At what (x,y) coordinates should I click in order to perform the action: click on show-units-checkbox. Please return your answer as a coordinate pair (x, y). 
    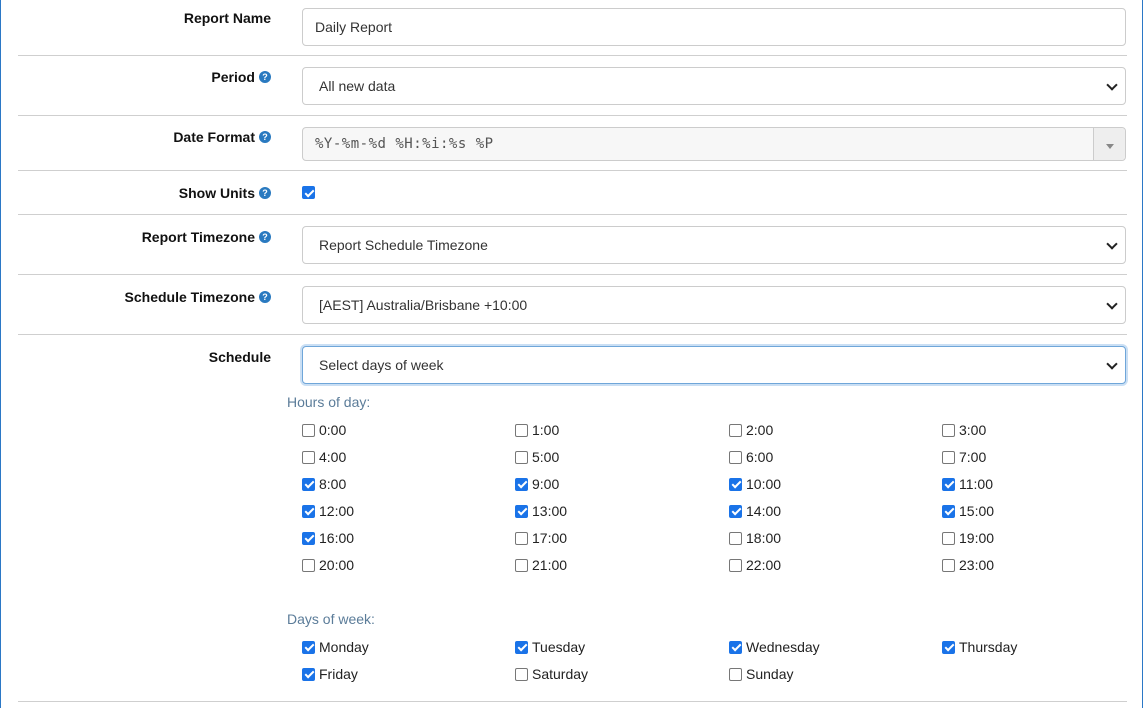
    Looking at the image, I should click on (308, 192).